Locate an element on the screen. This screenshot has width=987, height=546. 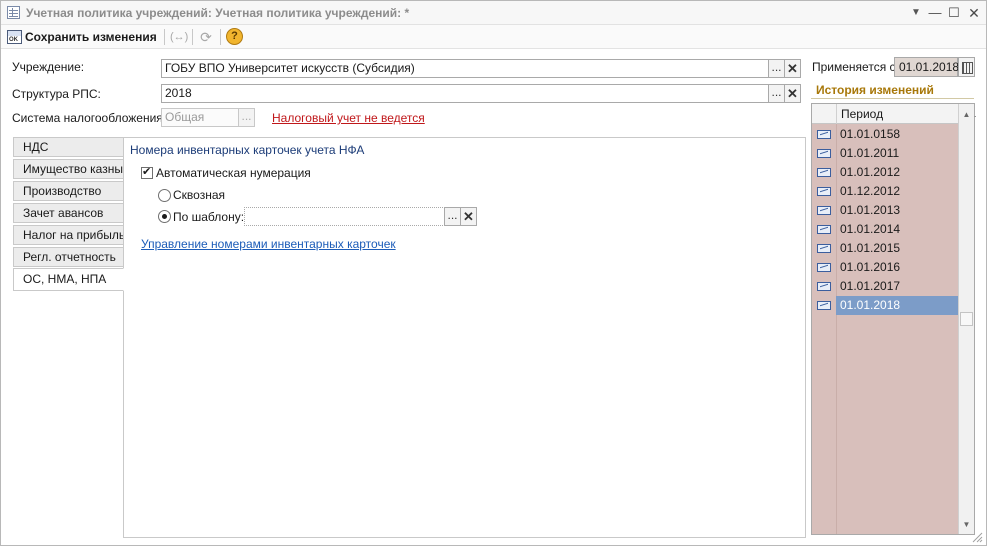
help-icon: ? is located at coordinates (234, 36).